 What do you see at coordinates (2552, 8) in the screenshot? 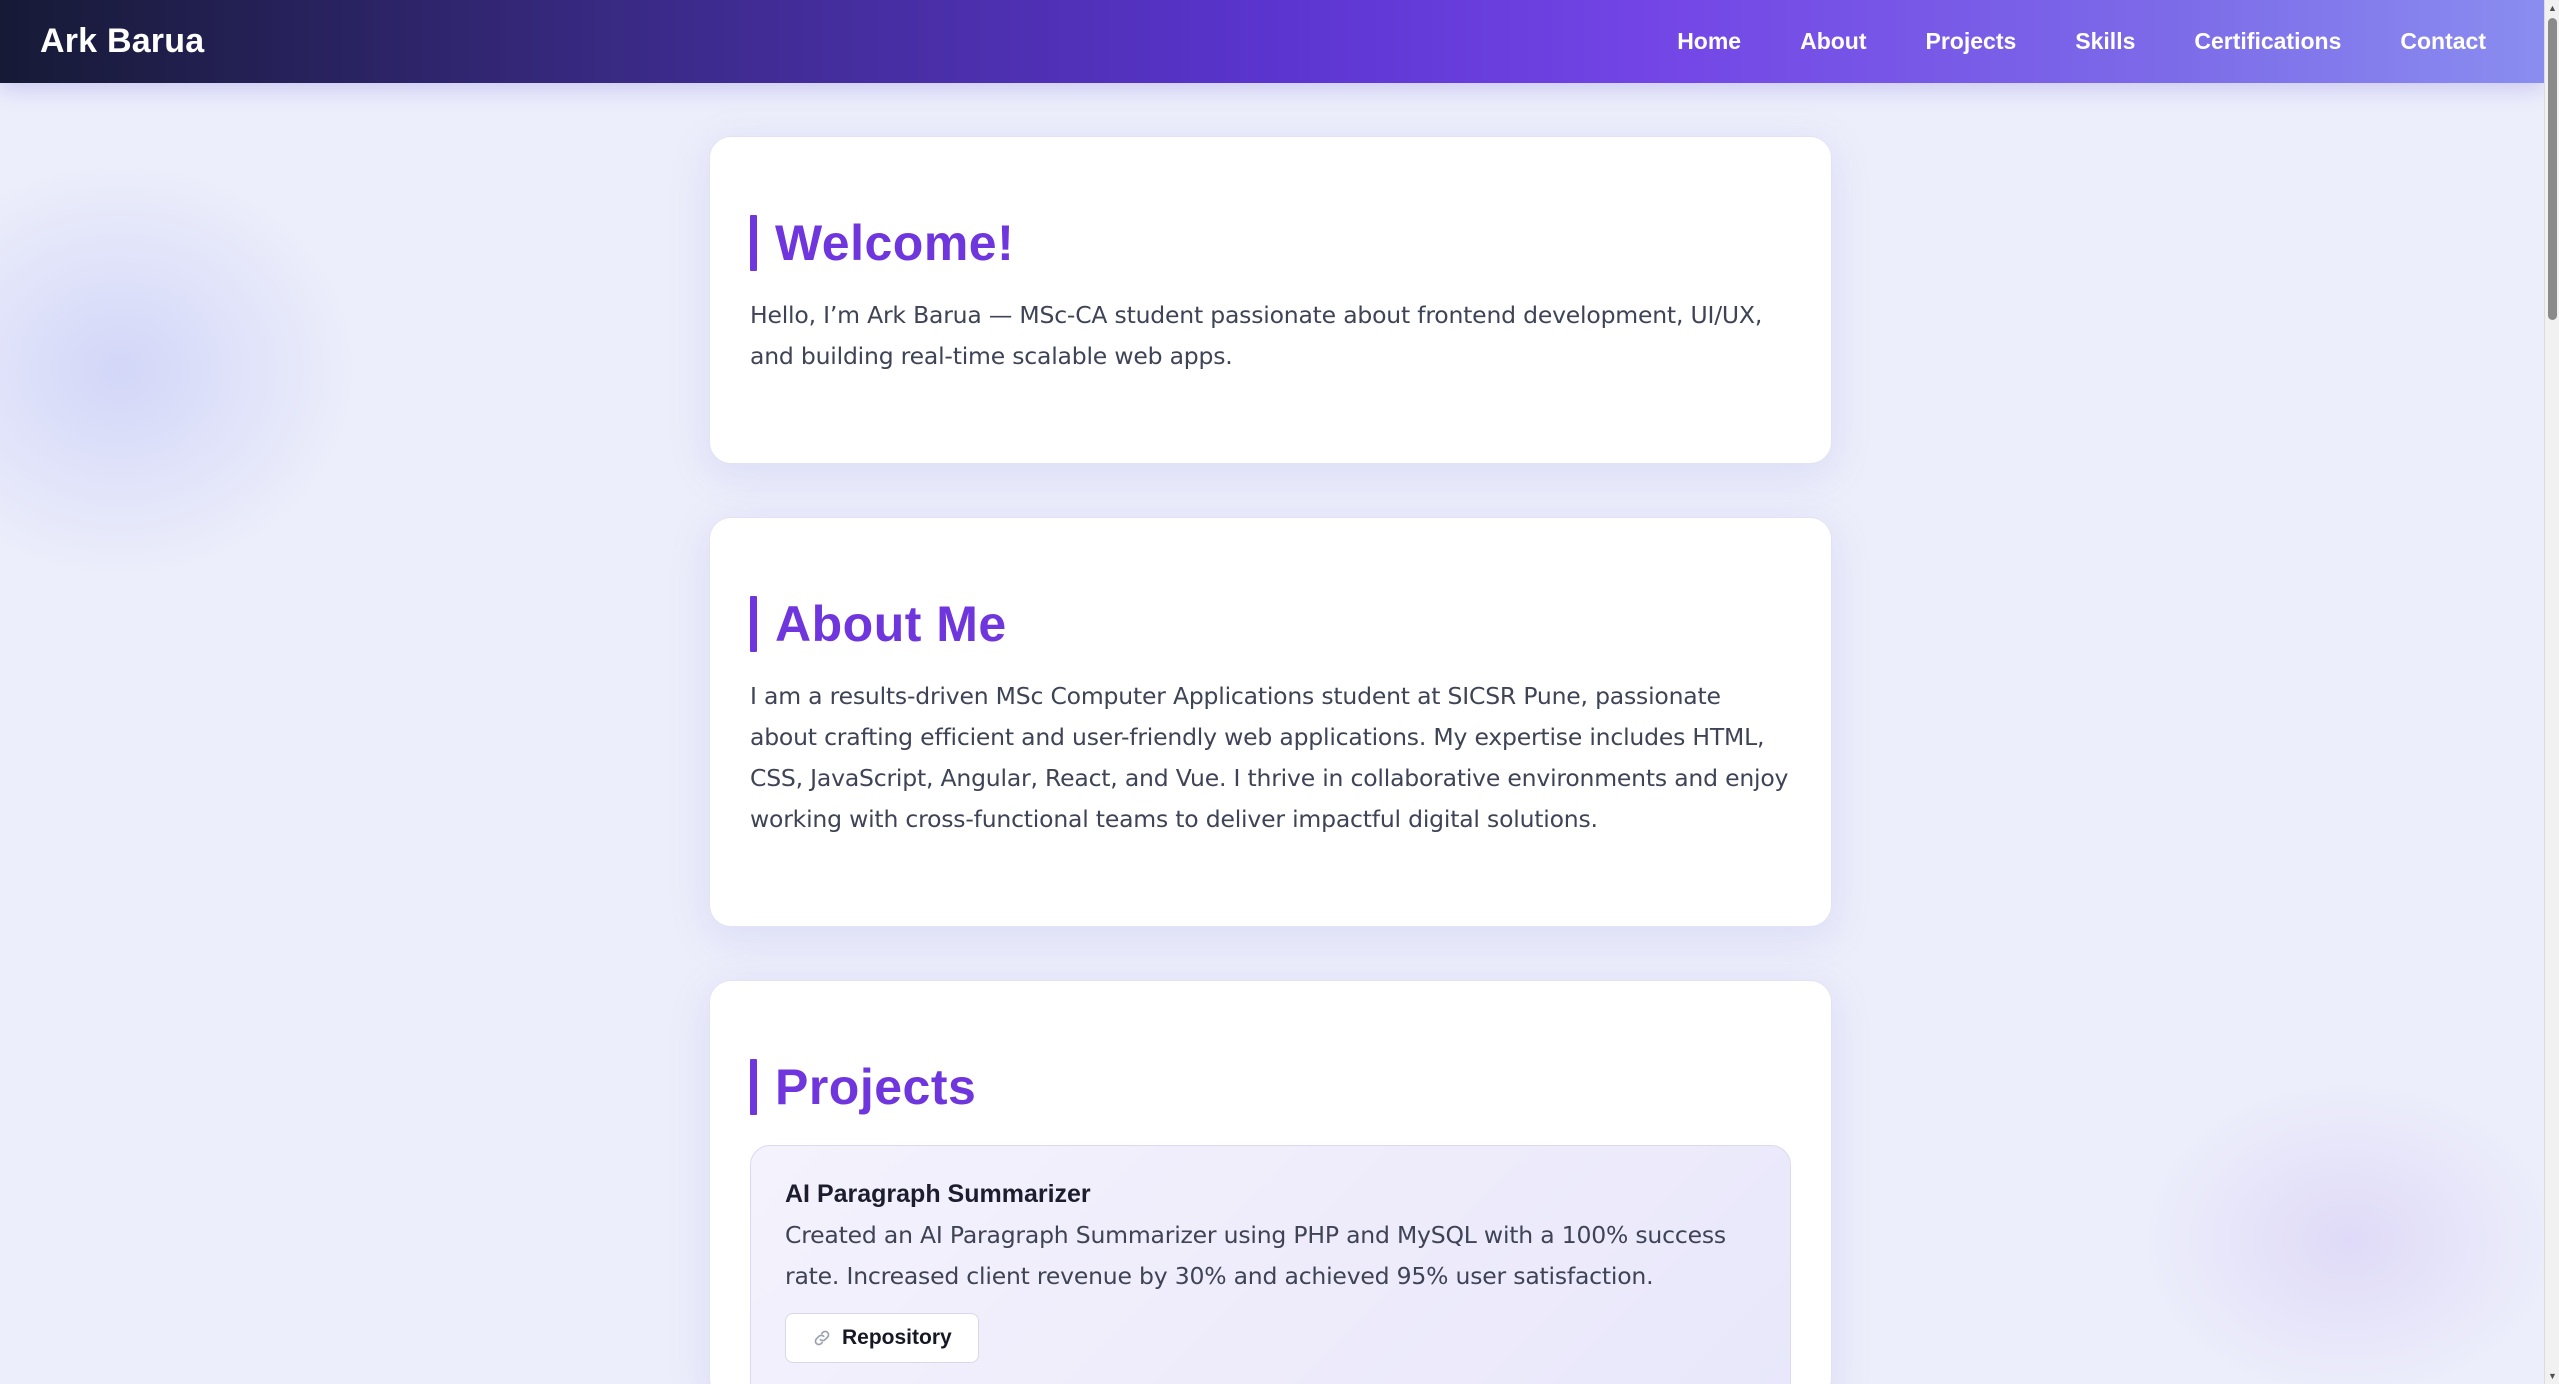
I see `scroll-up-arrow-icon: ▲` at bounding box center [2552, 8].